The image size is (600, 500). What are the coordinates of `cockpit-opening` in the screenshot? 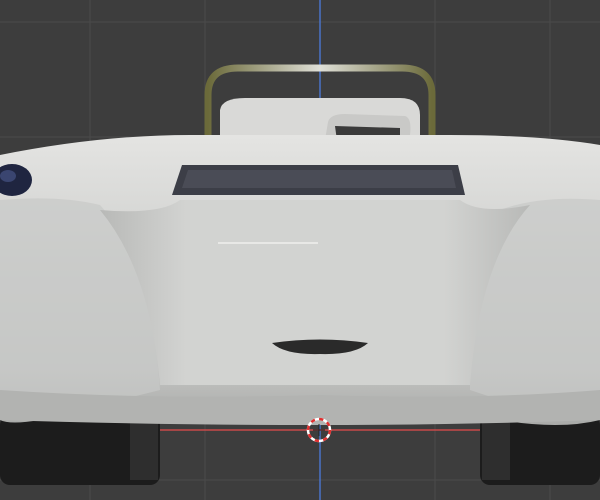 It's located at (318, 180).